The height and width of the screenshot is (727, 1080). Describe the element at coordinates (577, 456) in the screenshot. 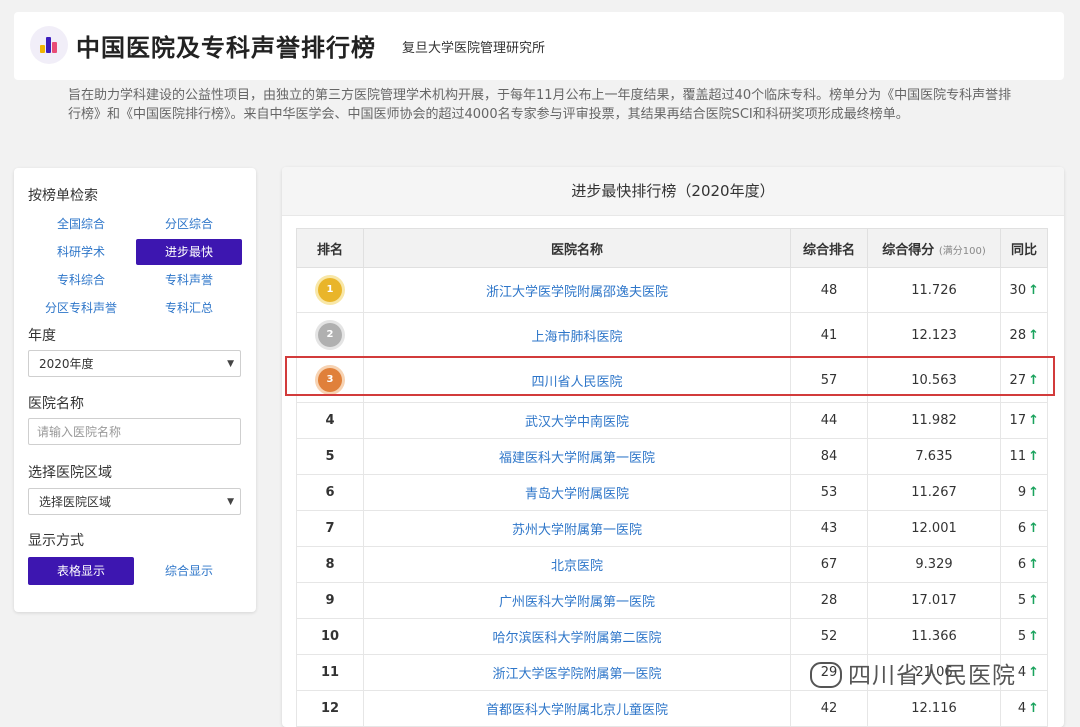

I see `hospital-name-link: 福建医科大学附属第一医院` at that location.